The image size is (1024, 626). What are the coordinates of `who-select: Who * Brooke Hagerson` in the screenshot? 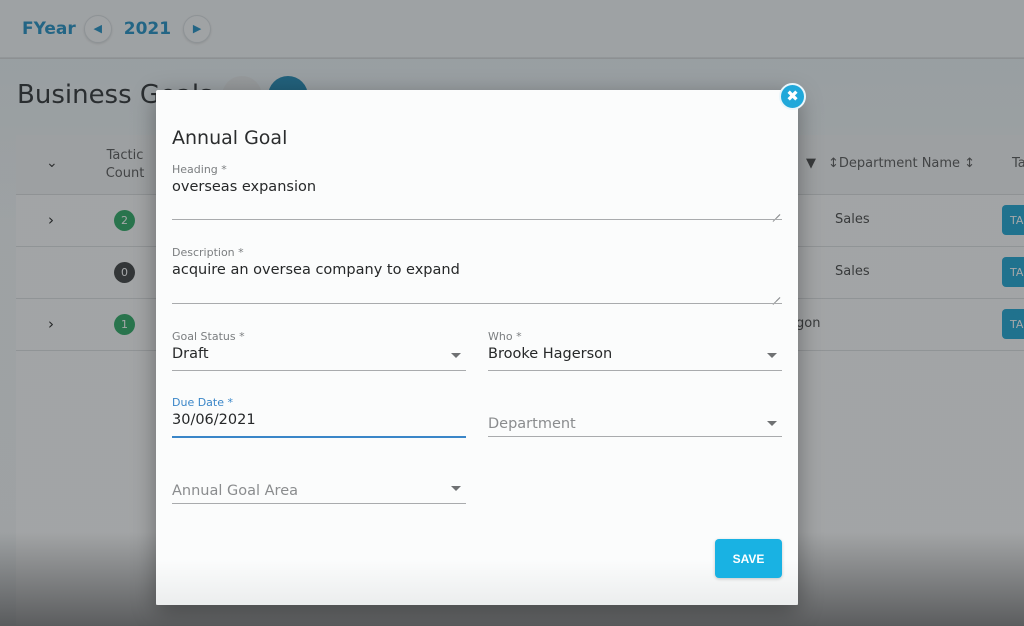 It's located at (635, 351).